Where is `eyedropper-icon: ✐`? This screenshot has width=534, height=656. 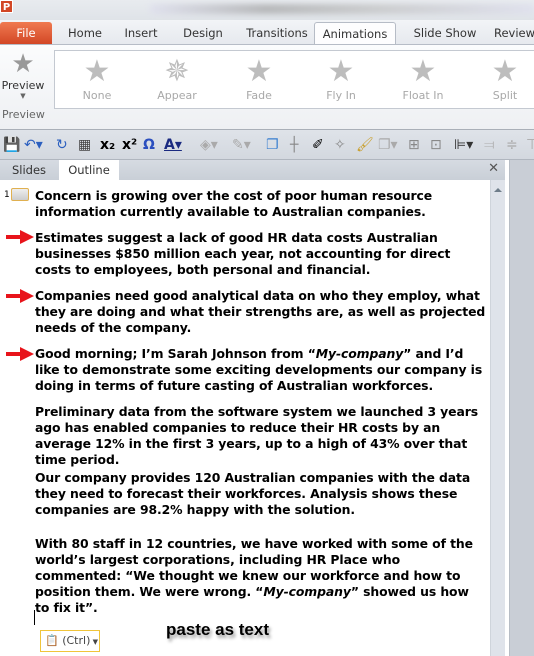
eyedropper-icon: ✐ is located at coordinates (318, 145).